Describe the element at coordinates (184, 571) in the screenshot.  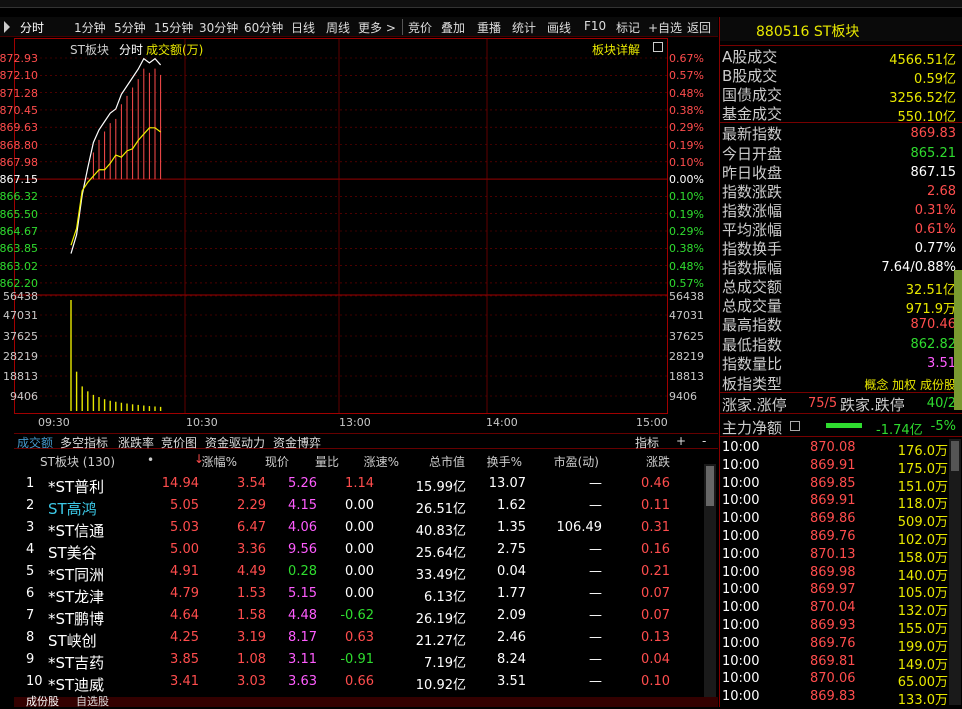
I see `cell-chg: 4.91` at that location.